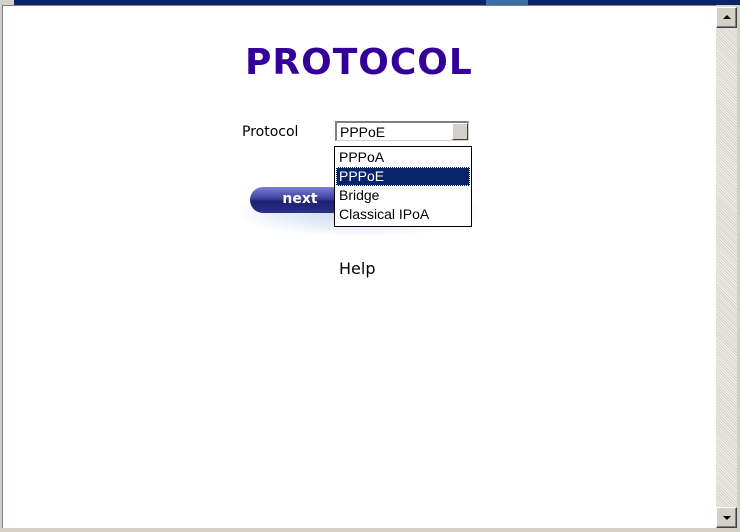  I want to click on arrow-down-icon, so click(727, 518).